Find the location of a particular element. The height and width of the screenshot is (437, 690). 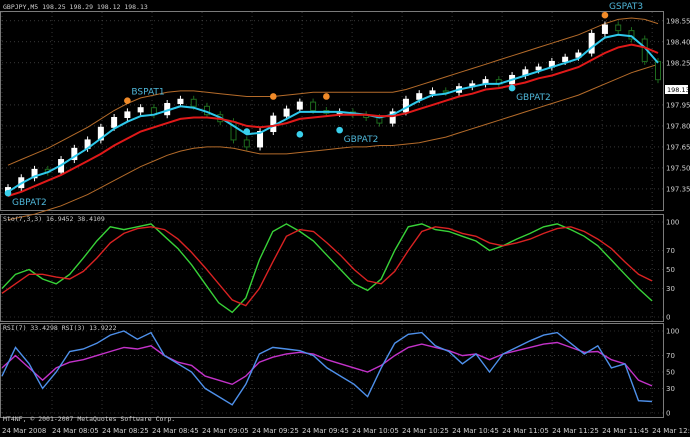

signal-label: BSPAT1 is located at coordinates (147, 93).